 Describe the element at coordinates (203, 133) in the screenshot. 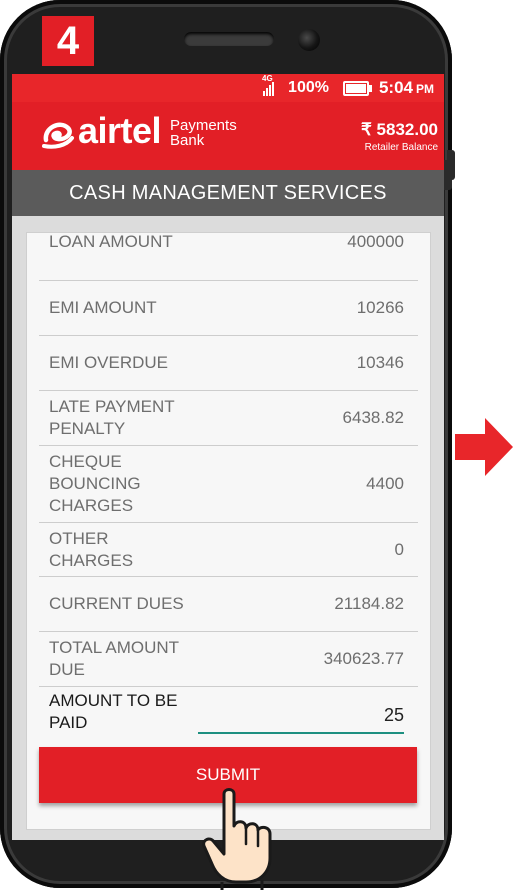

I see `brand-subtitle: Payments Bank` at that location.